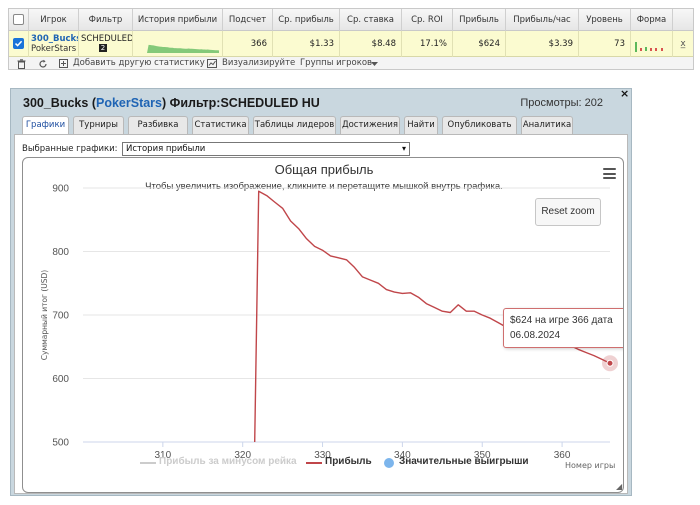 Image resolution: width=700 pixels, height=505 pixels. What do you see at coordinates (56, 103) in the screenshot?
I see `dialog-player-name: 300_Bucks` at bounding box center [56, 103].